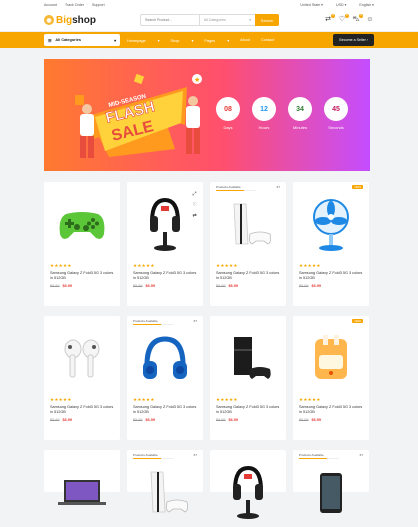  I want to click on main-menu: Homepage ▾ Shop ▾ Pages ▾ About Contact, so click(206, 40).